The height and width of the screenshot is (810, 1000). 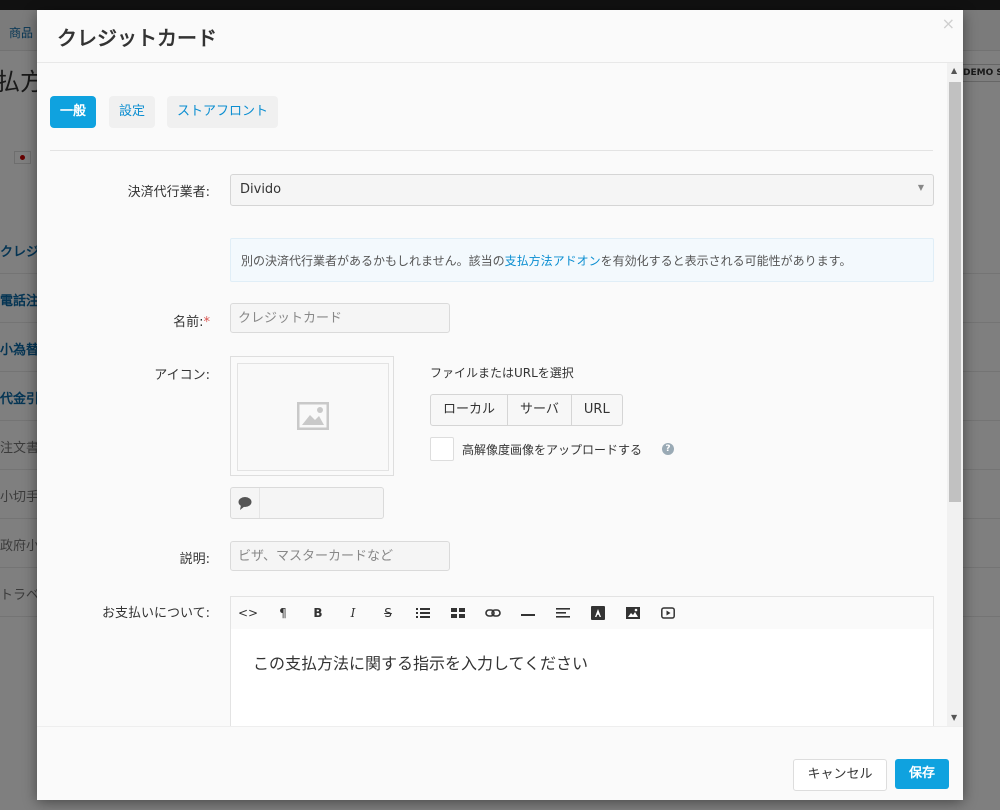 What do you see at coordinates (582, 190) in the screenshot?
I see `processor-select: Divido ▼` at bounding box center [582, 190].